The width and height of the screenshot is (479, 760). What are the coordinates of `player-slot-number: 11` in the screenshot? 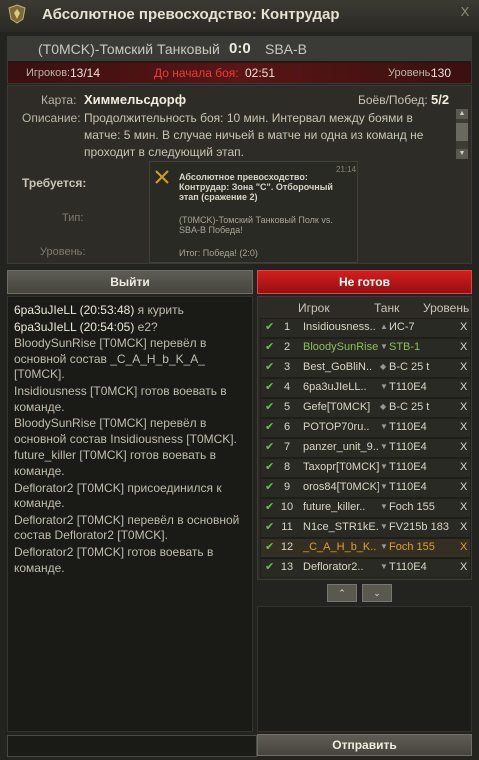 It's located at (287, 527).